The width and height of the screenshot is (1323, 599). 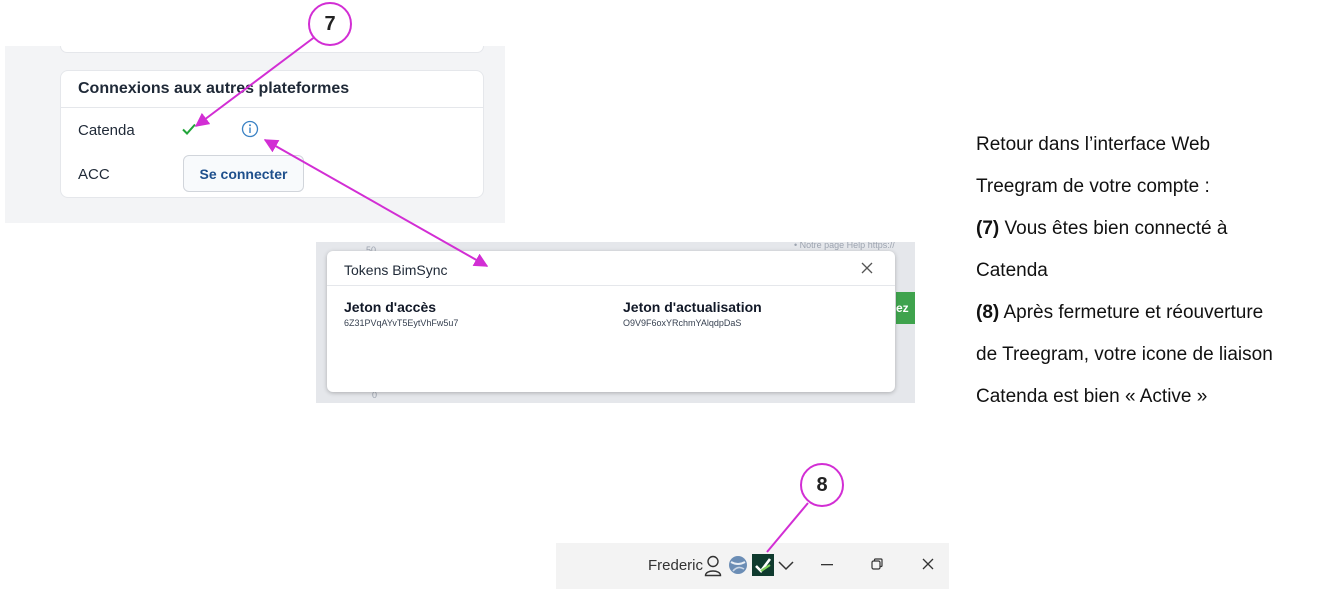 I want to click on instruction-step-7: (7) Vous êtes bien connecté à, so click(x=1146, y=229).